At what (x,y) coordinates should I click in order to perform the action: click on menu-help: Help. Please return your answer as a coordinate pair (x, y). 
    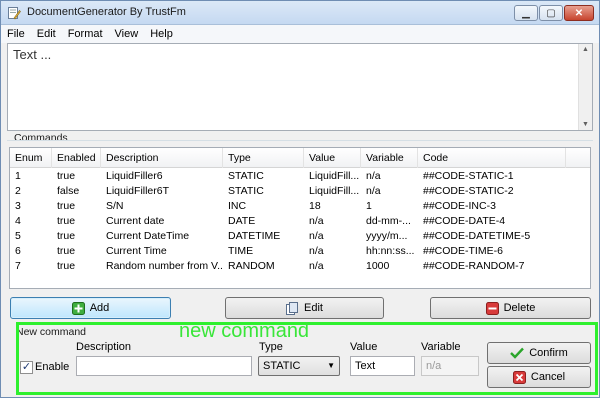
    Looking at the image, I should click on (161, 34).